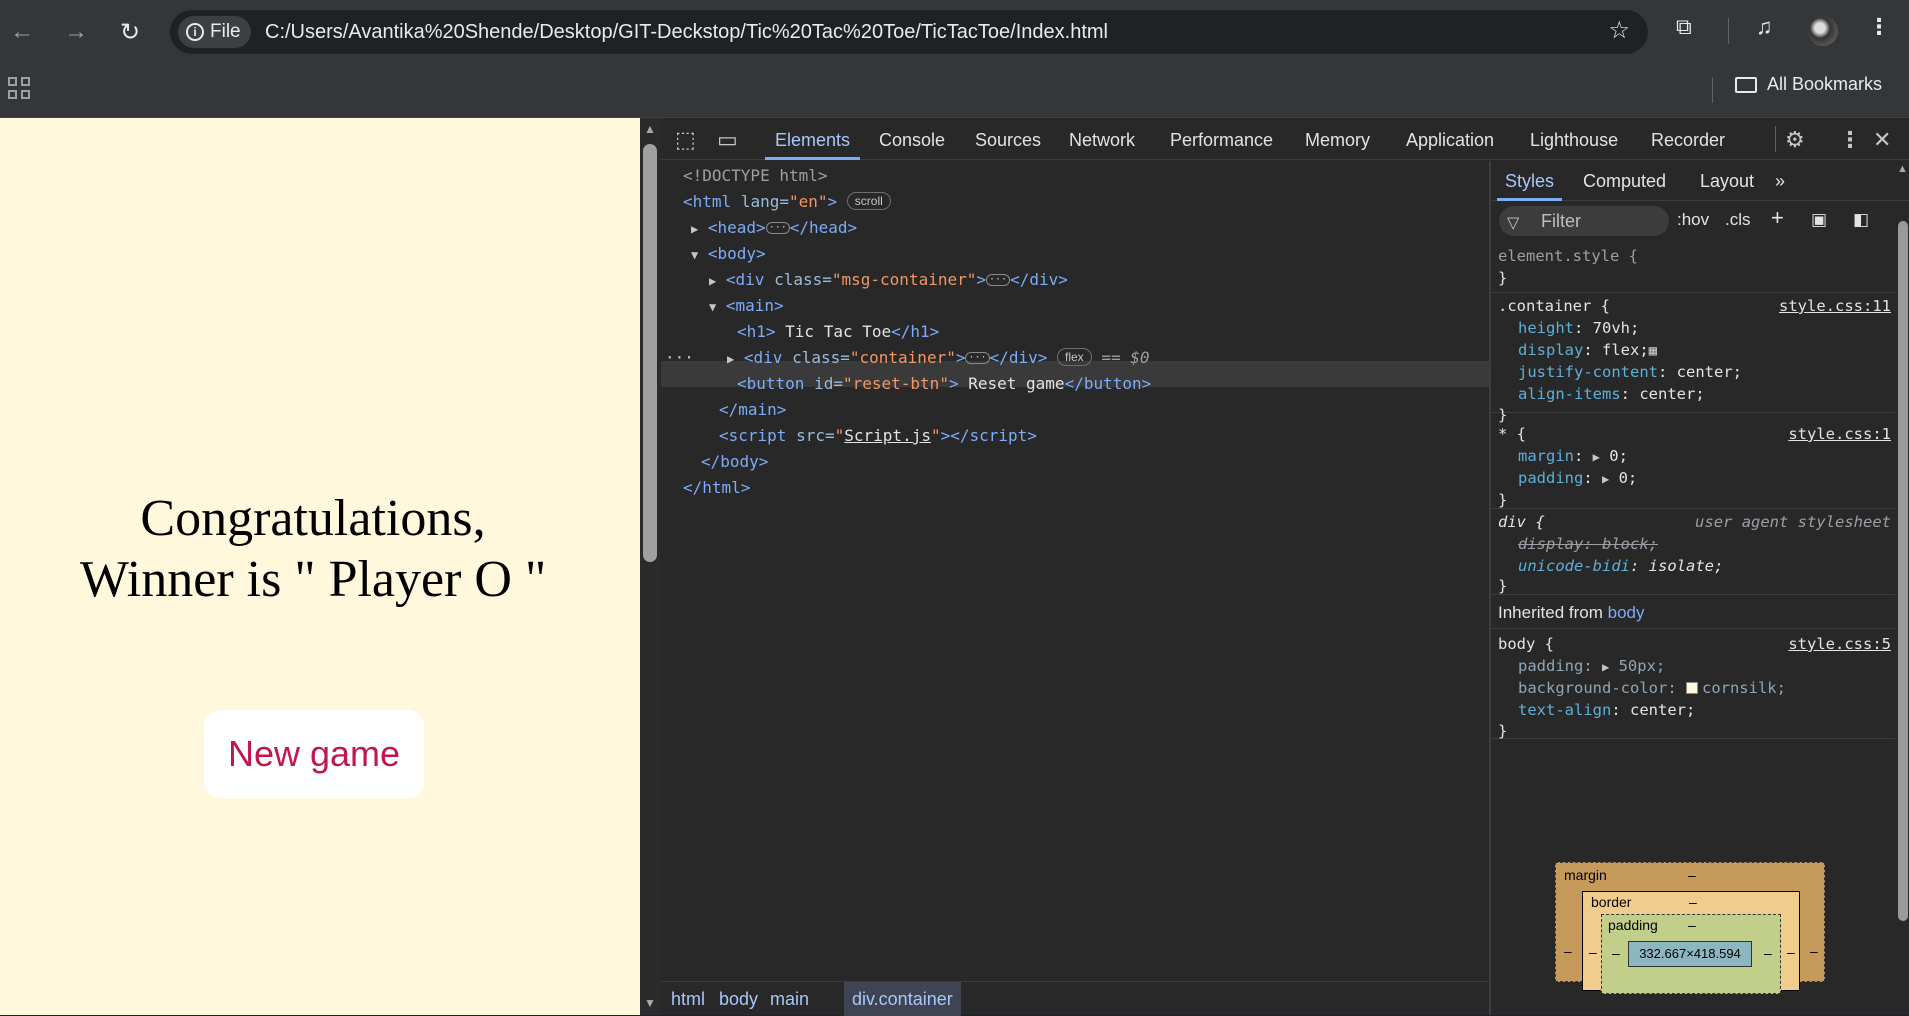 This screenshot has width=1909, height=1016. What do you see at coordinates (1619, 30) in the screenshot?
I see `bookmark-star-icon: ☆` at bounding box center [1619, 30].